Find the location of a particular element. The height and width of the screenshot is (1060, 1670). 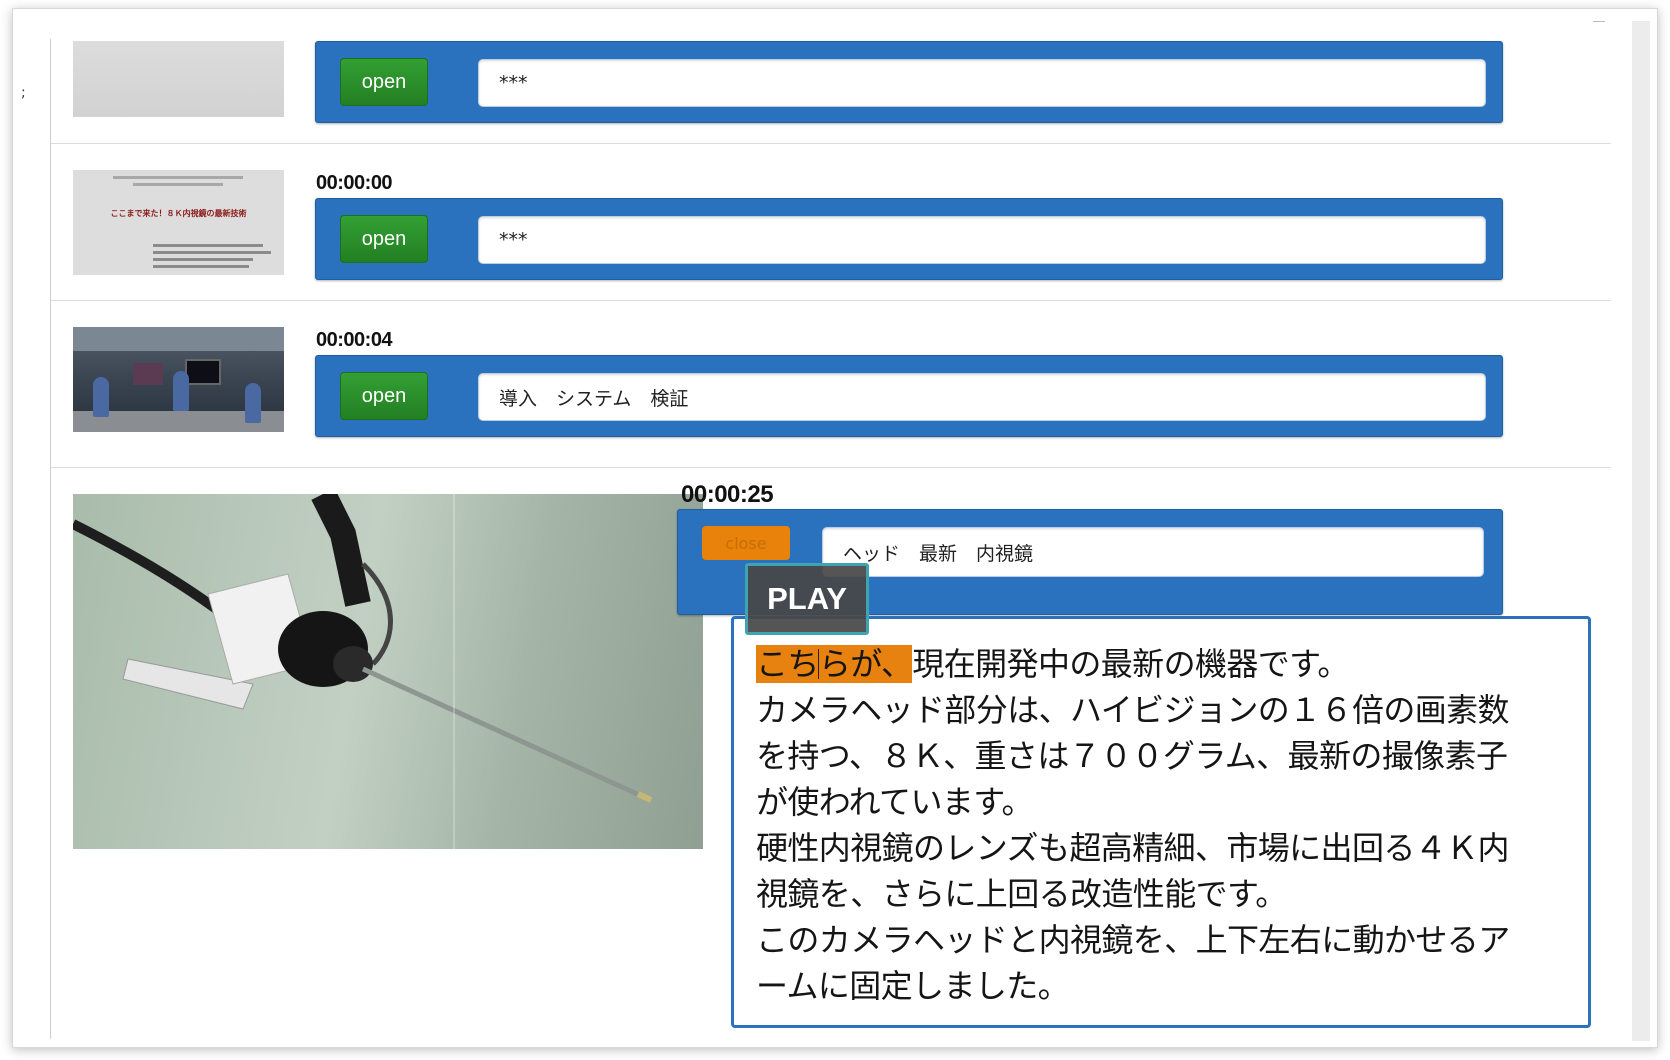

transcript-line: が使われています。 is located at coordinates (894, 802).